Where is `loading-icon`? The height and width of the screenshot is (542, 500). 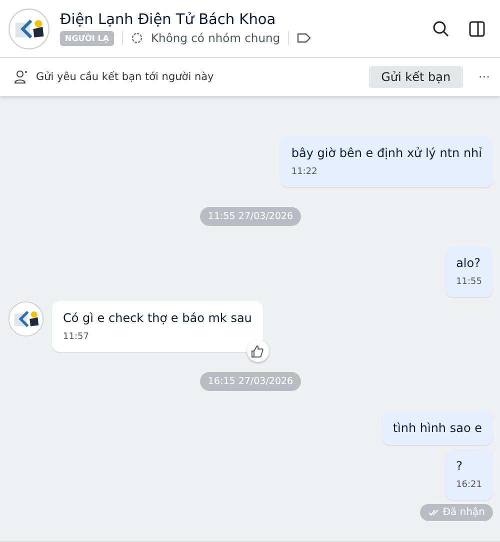 loading-icon is located at coordinates (136, 38).